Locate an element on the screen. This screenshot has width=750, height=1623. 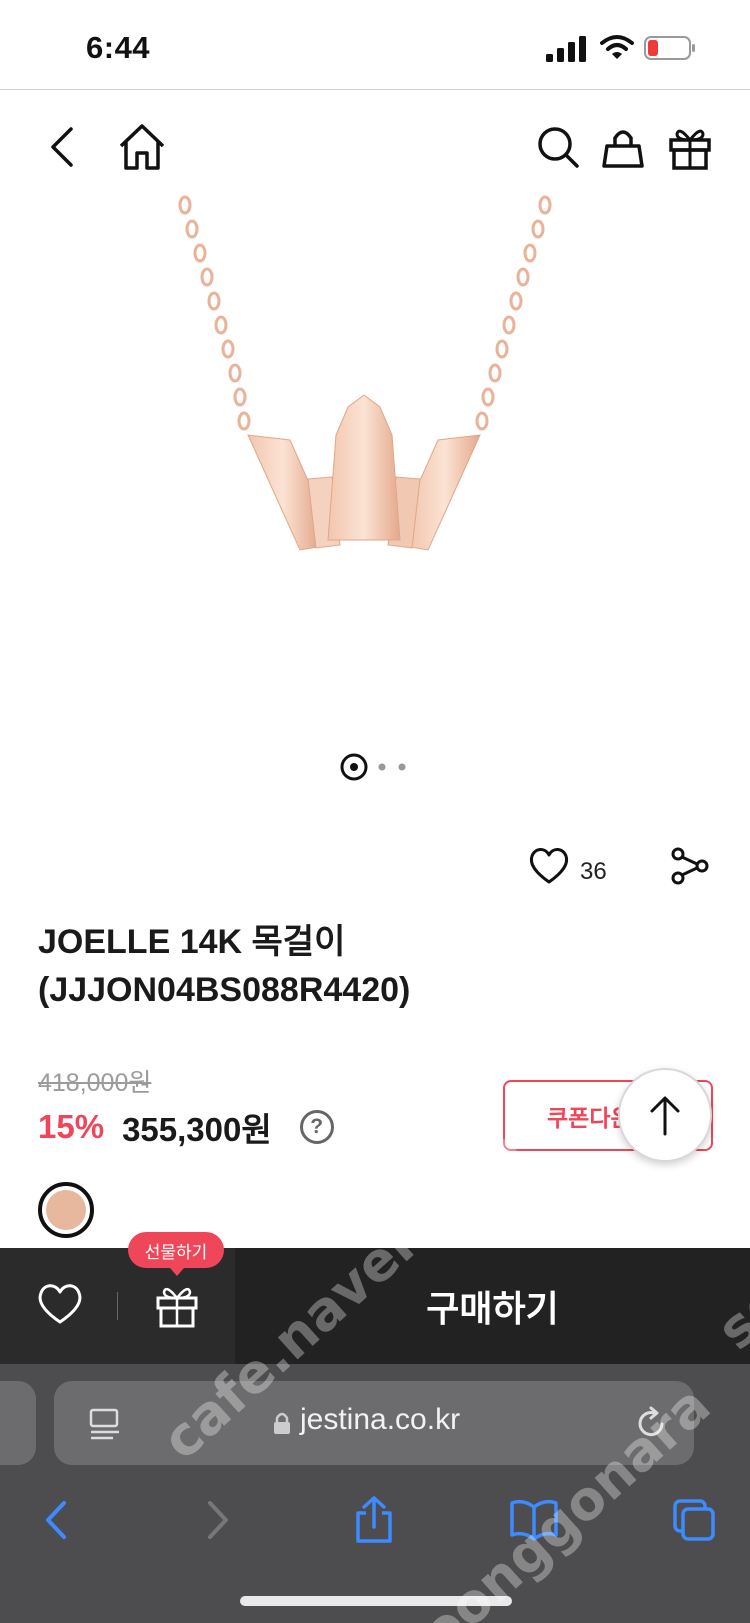
buy-button: 구매하기 is located at coordinates (492, 1306).